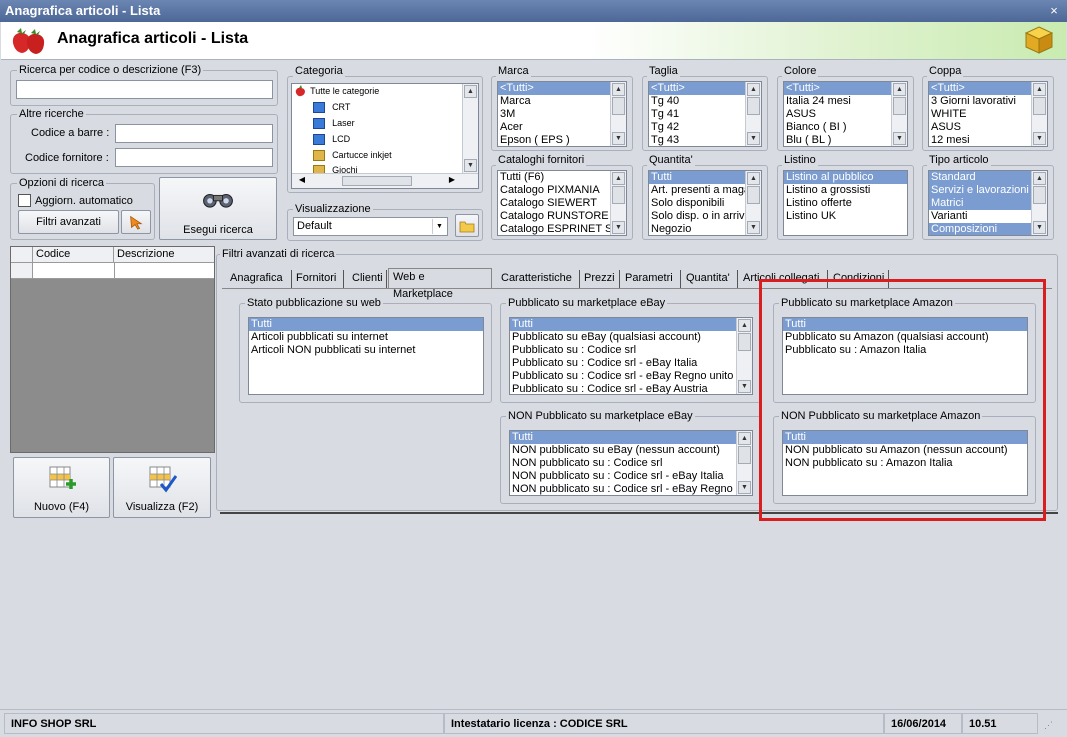  What do you see at coordinates (845, 190) in the screenshot?
I see `list-item: Listino a grossisti` at bounding box center [845, 190].